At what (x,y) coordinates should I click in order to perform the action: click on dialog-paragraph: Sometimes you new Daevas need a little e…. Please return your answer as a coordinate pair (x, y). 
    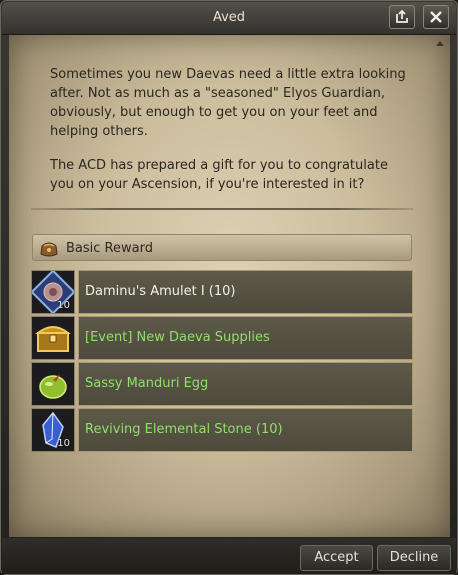
    Looking at the image, I should click on (228, 103).